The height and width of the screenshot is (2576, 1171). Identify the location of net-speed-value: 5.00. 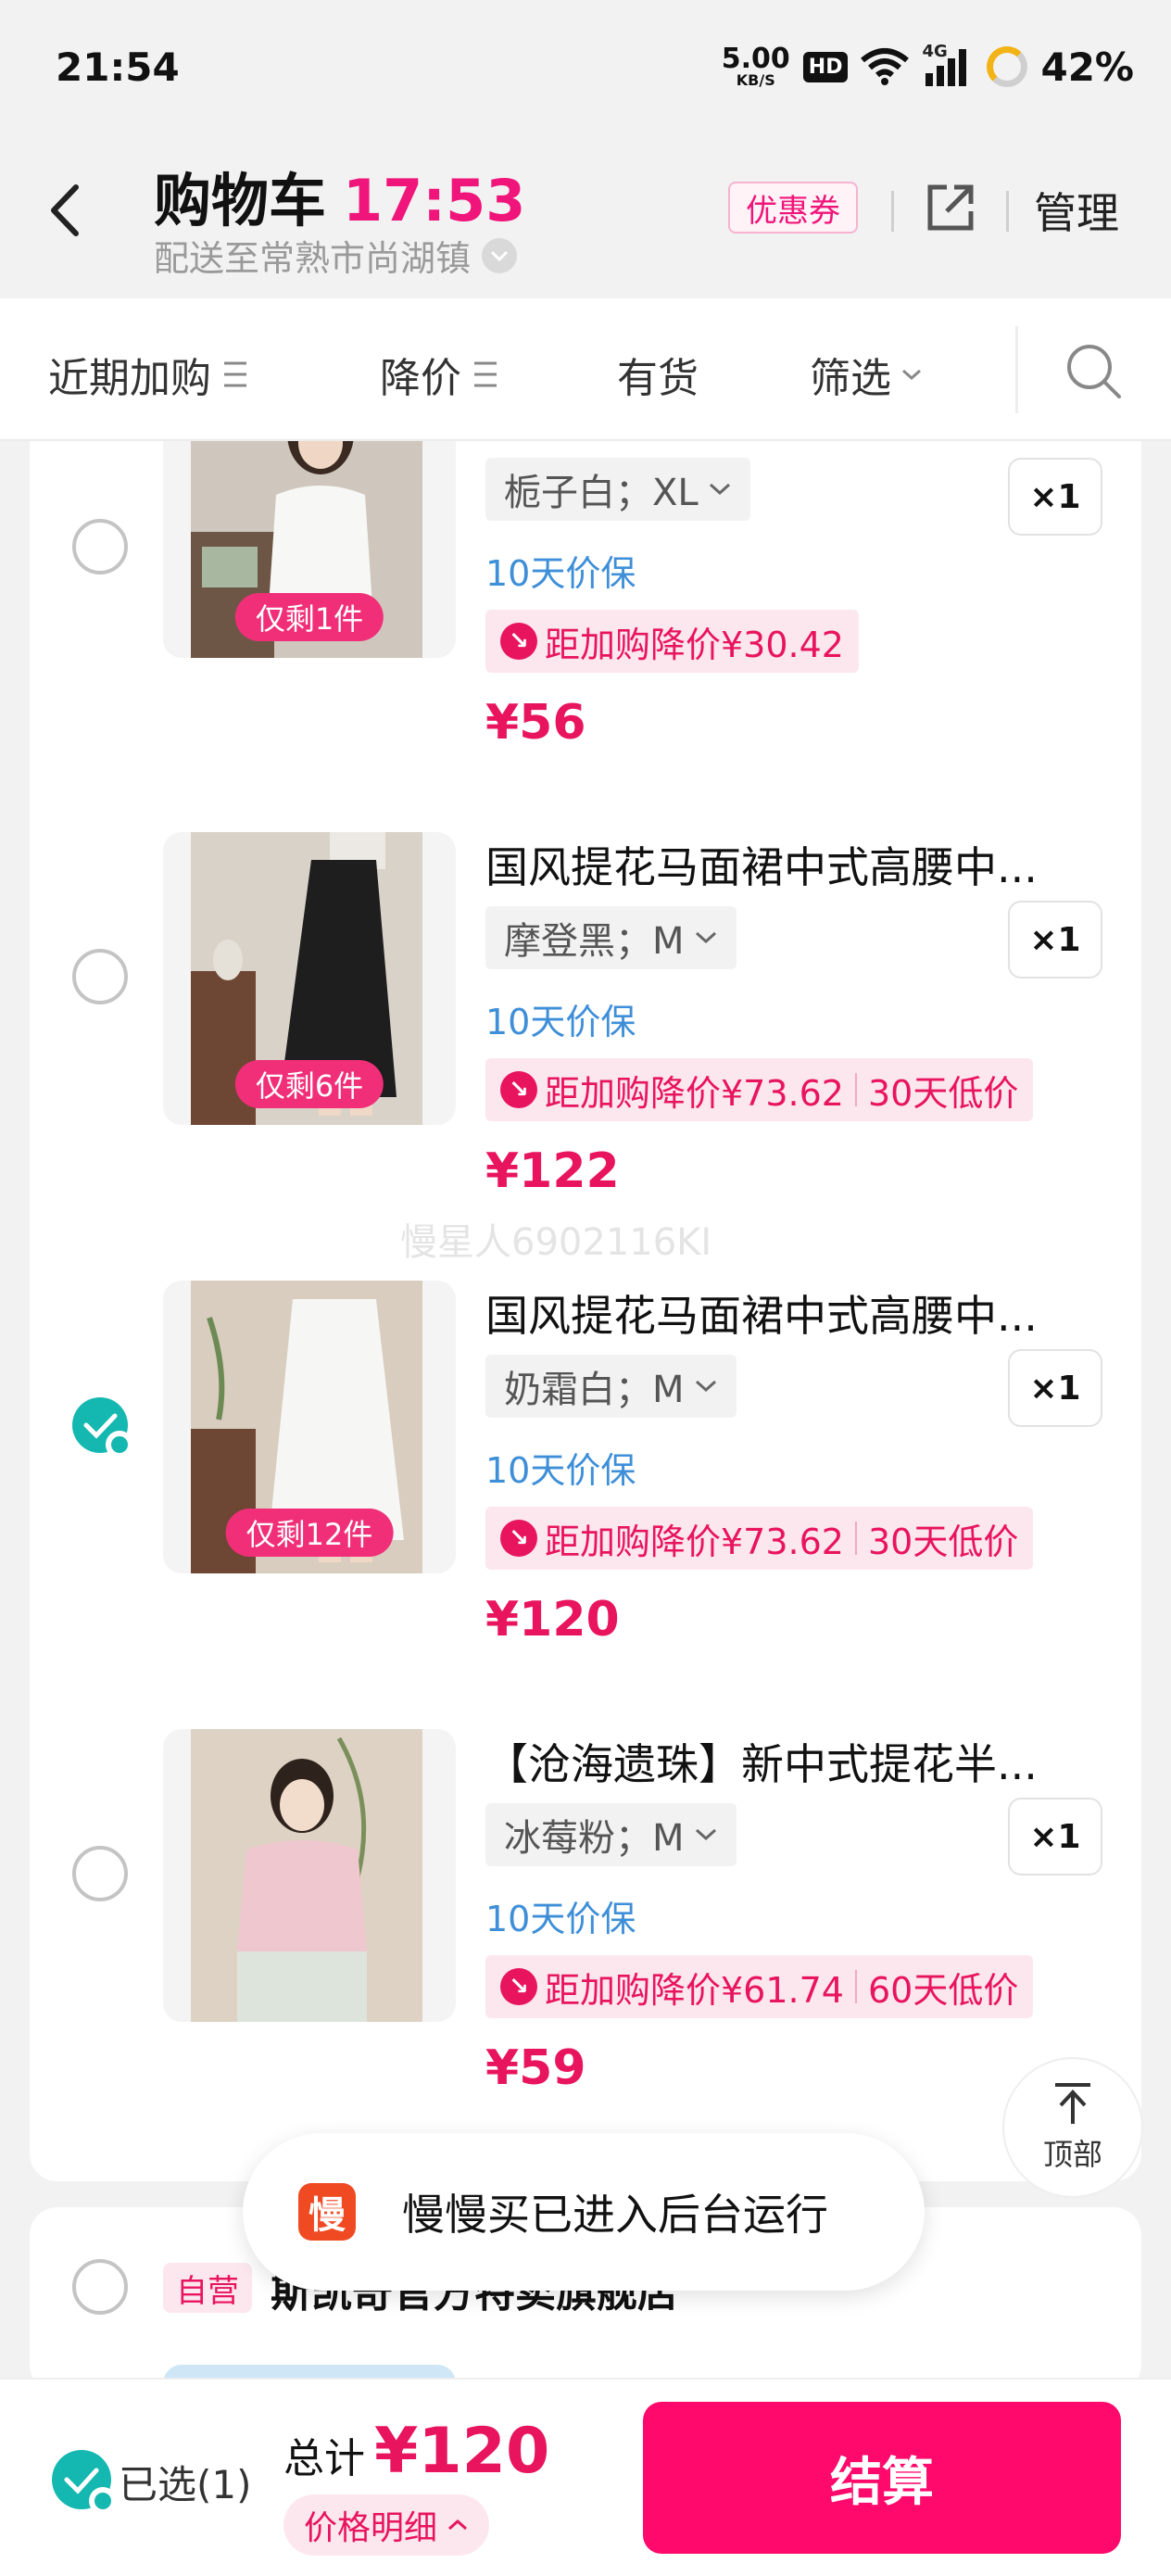
(756, 59).